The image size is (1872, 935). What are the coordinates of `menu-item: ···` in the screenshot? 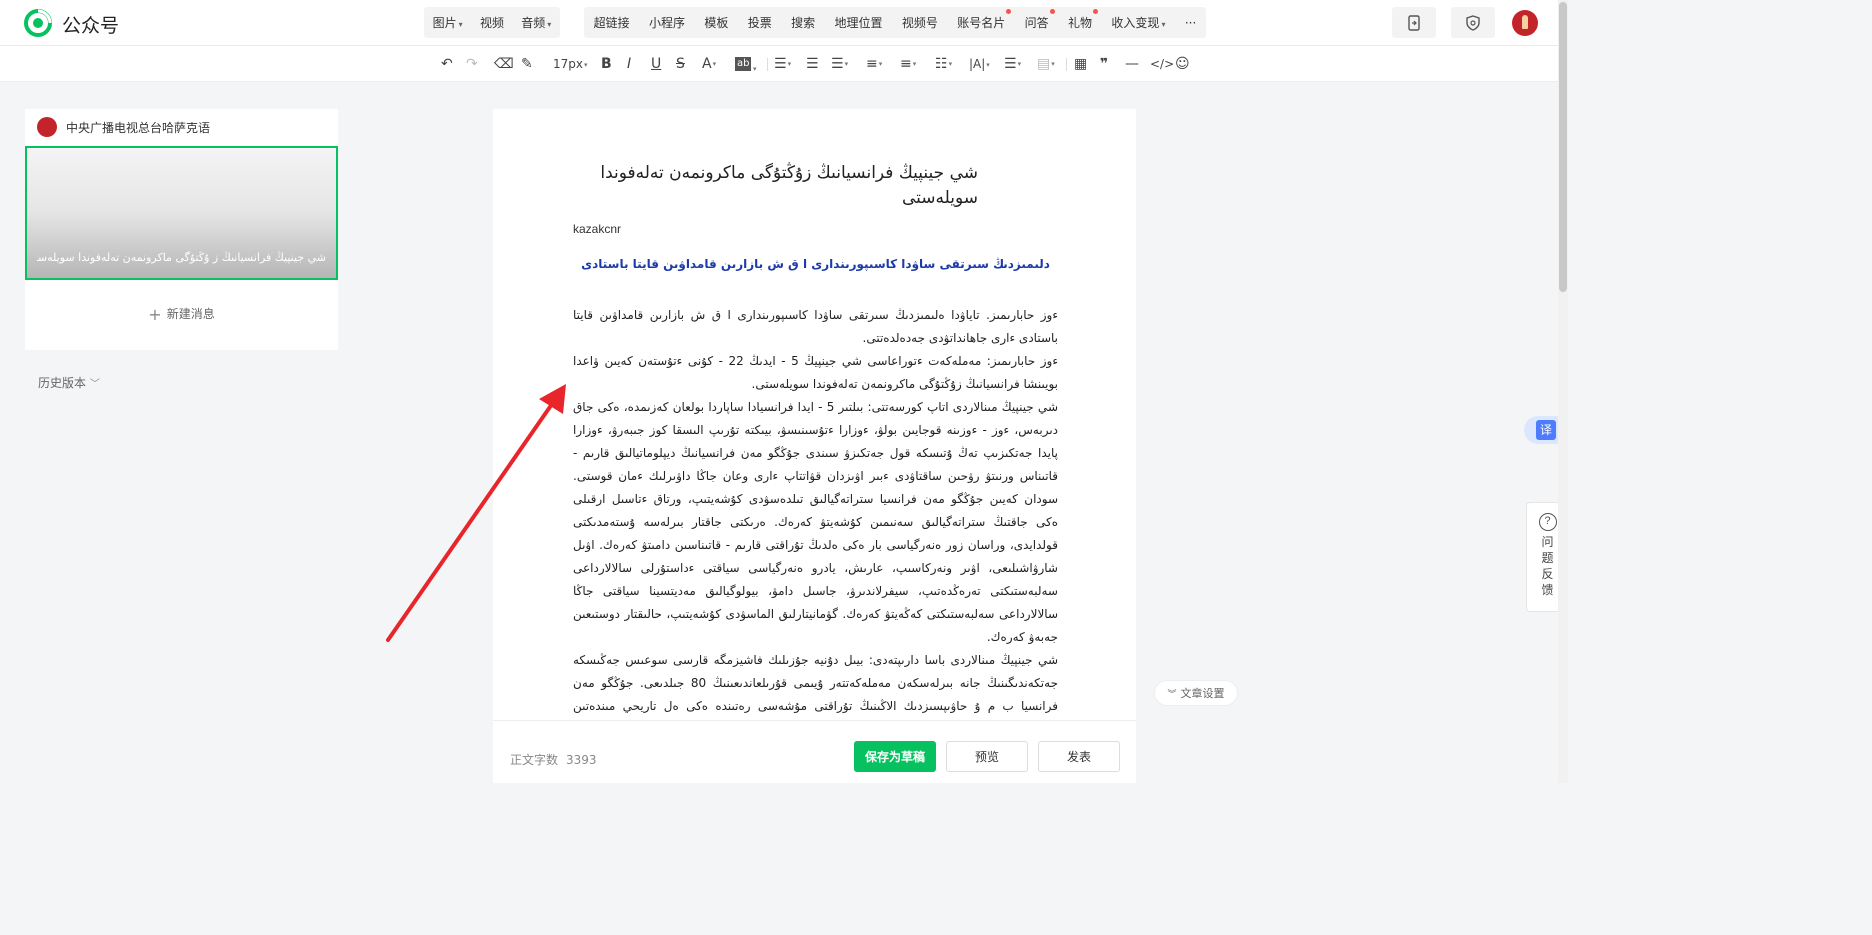 It's located at (1190, 23).